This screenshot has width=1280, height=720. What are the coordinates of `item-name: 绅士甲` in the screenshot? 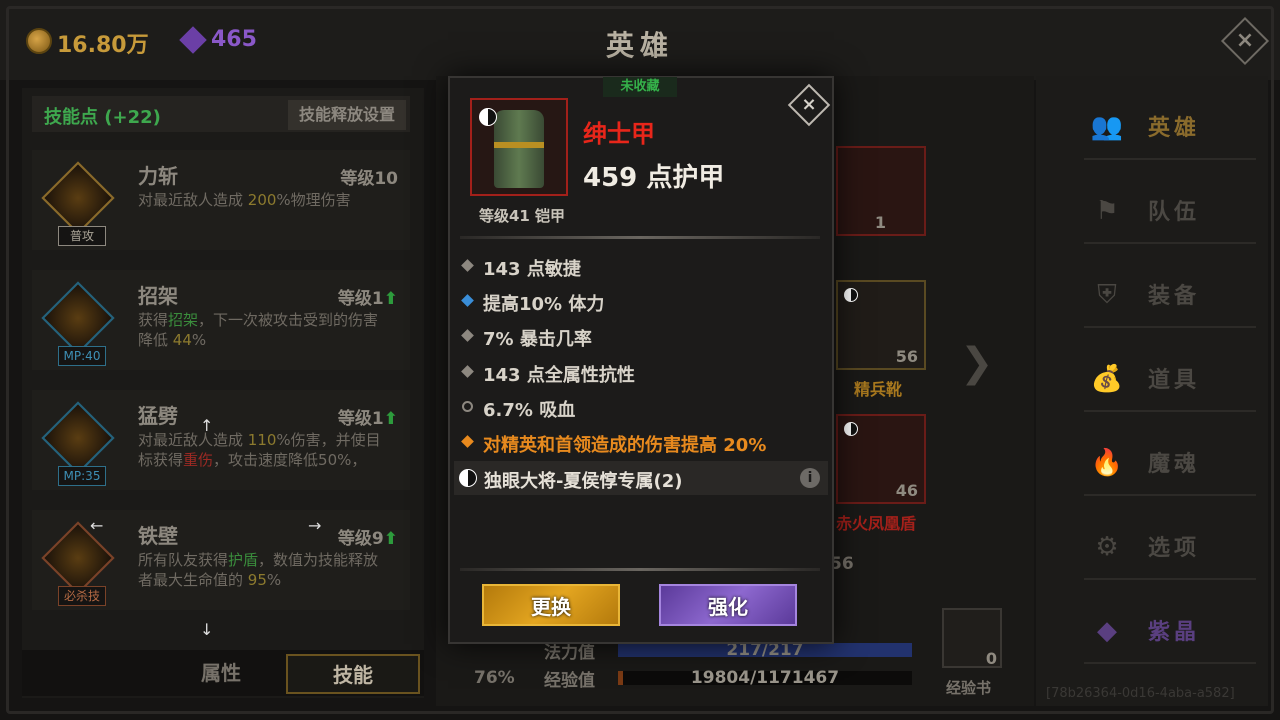 It's located at (619, 134).